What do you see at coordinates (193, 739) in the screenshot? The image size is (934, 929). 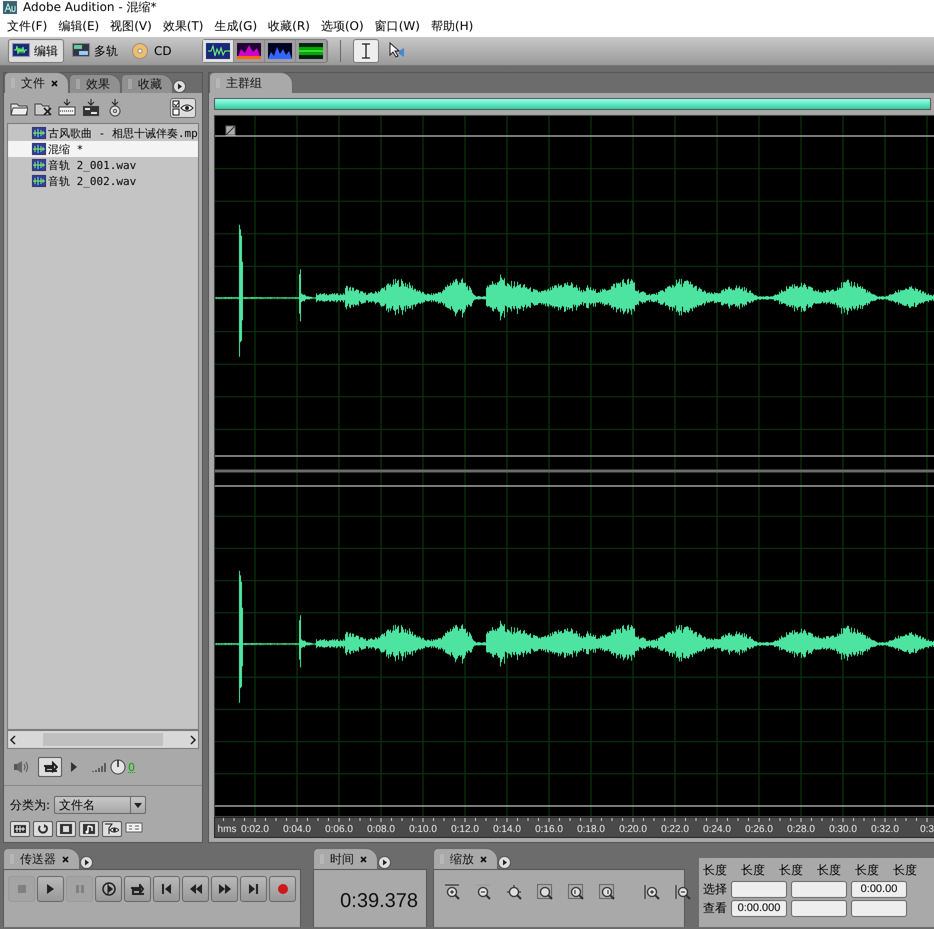 I see `scroll-right-icon` at bounding box center [193, 739].